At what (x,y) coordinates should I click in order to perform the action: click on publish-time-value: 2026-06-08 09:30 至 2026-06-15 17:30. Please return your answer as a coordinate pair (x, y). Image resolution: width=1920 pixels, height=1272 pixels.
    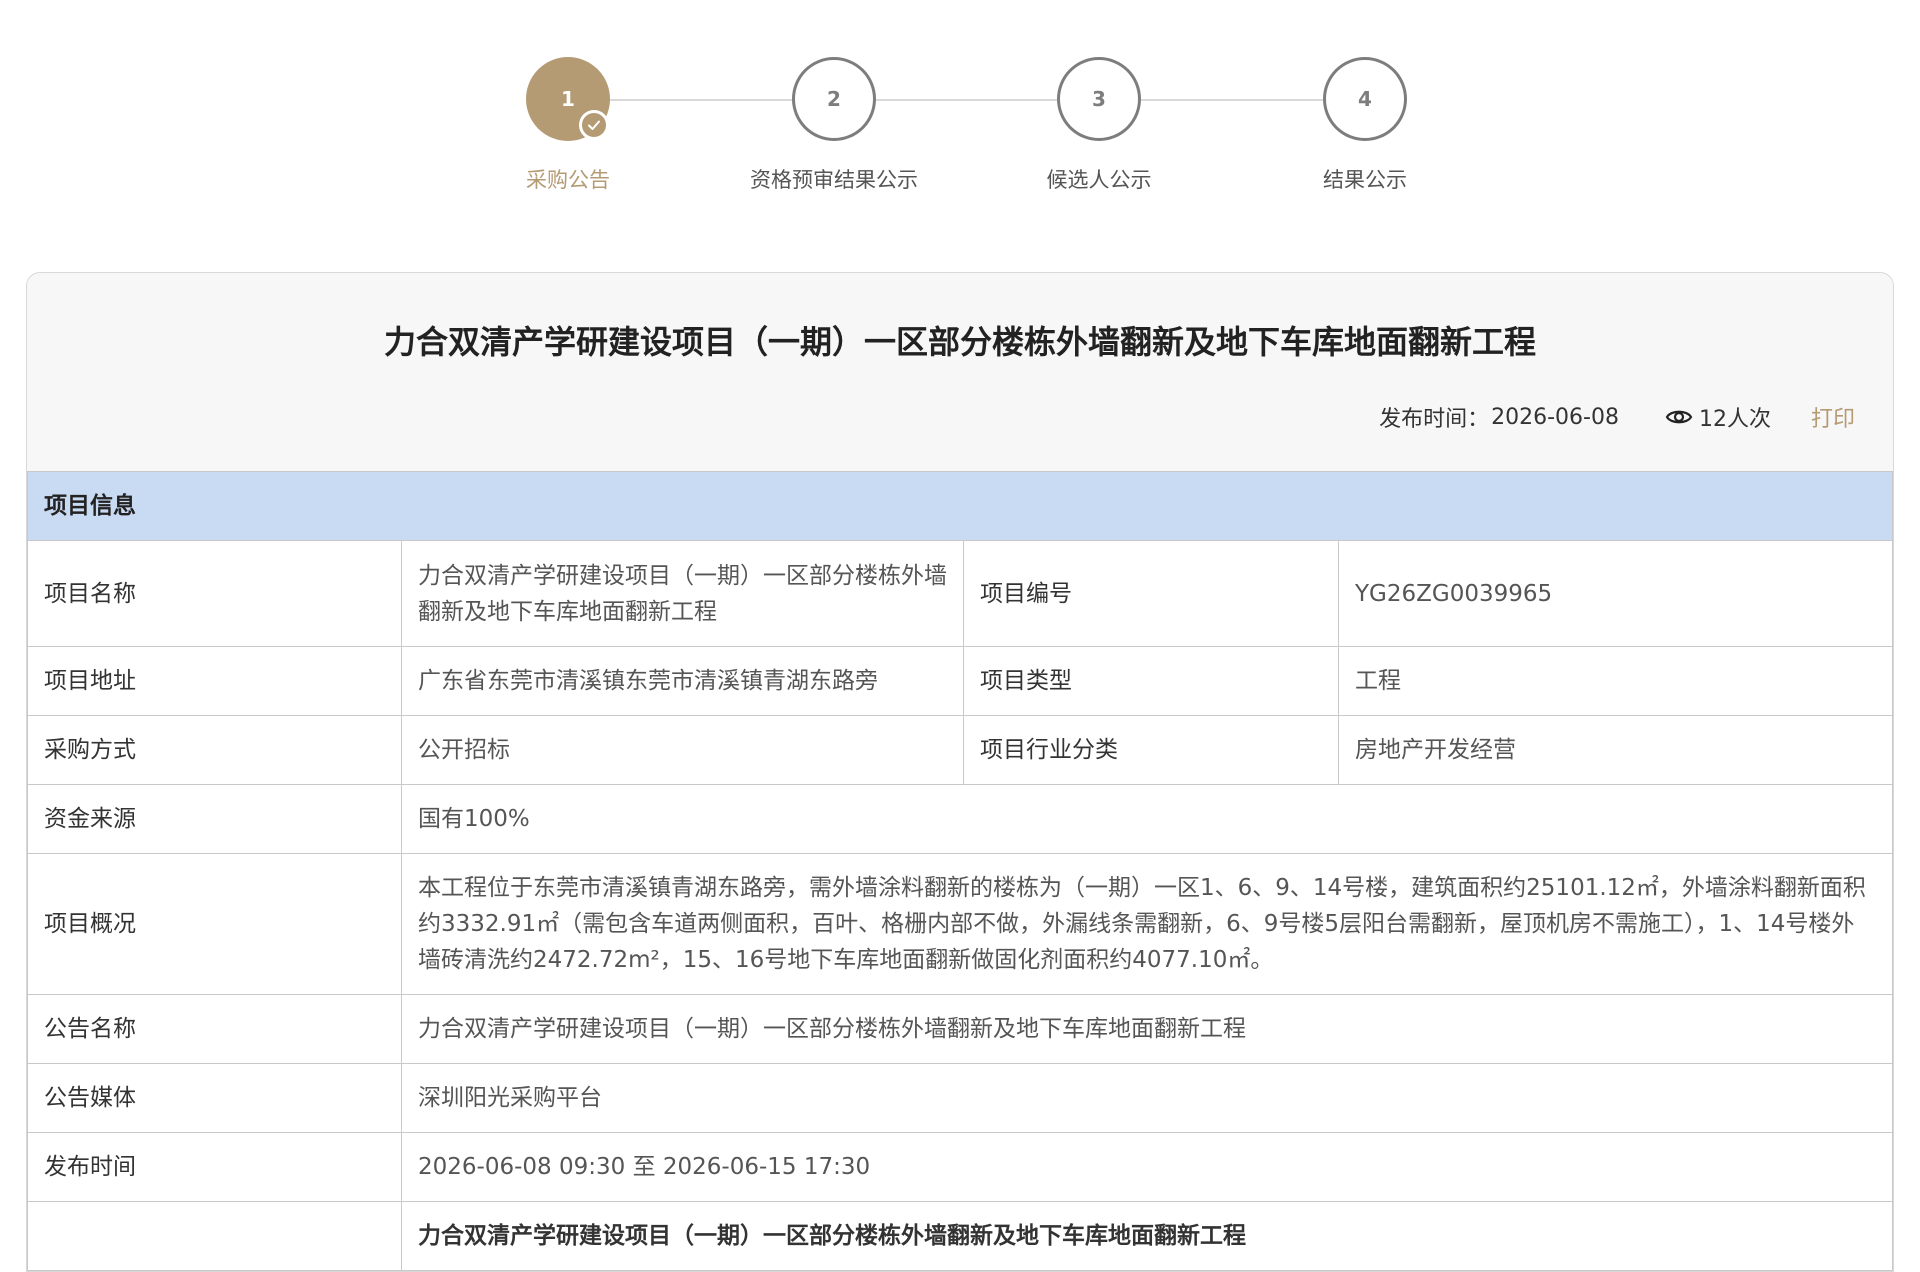
    Looking at the image, I should click on (1147, 1167).